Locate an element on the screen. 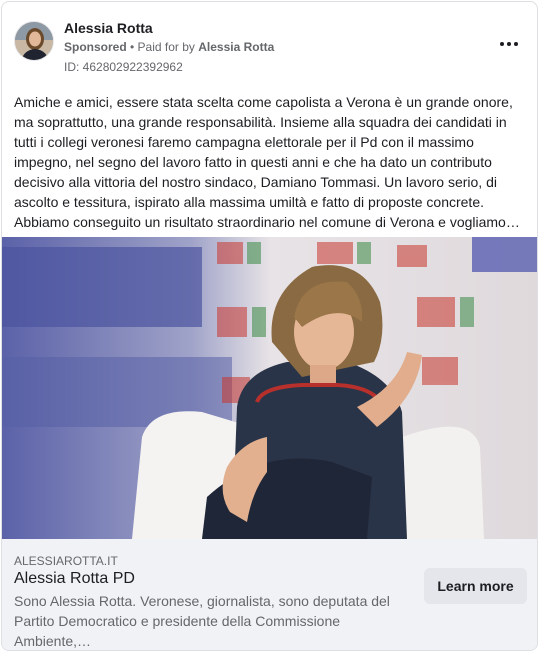 This screenshot has height=659, width=539. page-name: Alessia Rotta is located at coordinates (108, 28).